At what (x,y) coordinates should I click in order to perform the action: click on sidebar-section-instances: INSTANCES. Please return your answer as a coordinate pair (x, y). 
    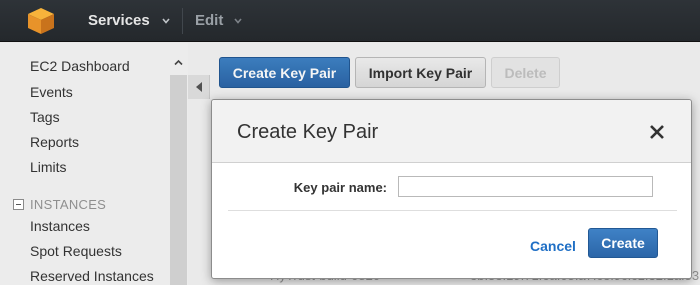
    Looking at the image, I should click on (59, 204).